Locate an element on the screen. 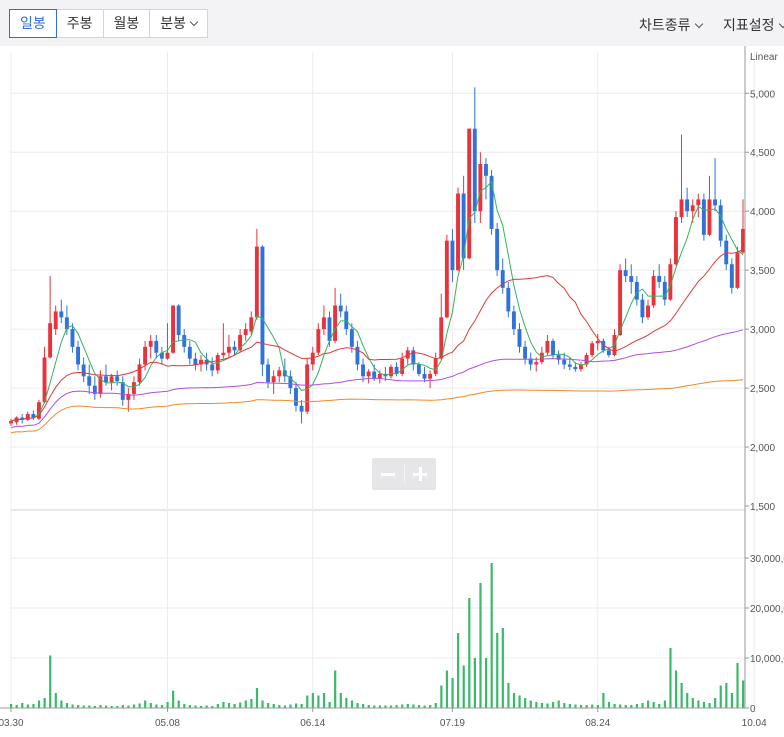 The width and height of the screenshot is (784, 737). date-tick-label: 10.04 is located at coordinates (754, 723).